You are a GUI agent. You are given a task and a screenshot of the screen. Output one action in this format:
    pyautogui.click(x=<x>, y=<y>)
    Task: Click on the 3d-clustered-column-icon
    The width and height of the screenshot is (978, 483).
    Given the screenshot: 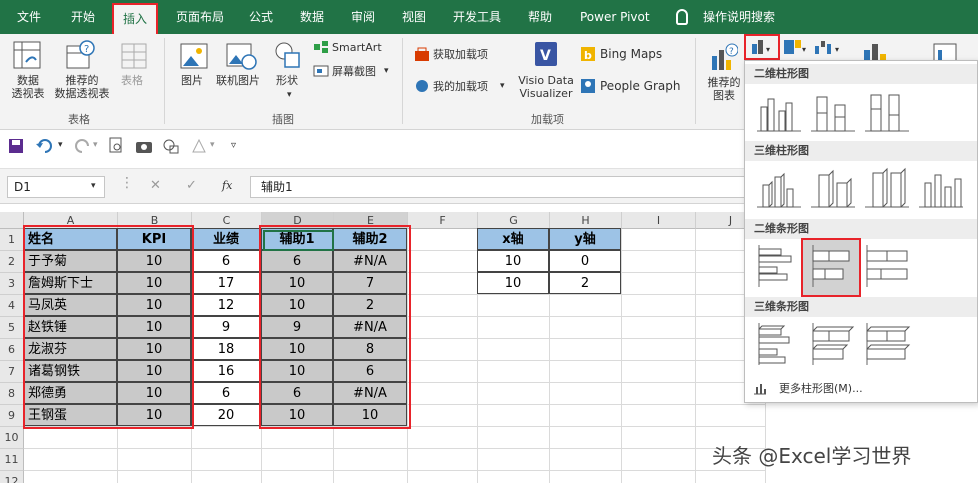 What is the action you would take?
    pyautogui.click(x=779, y=188)
    